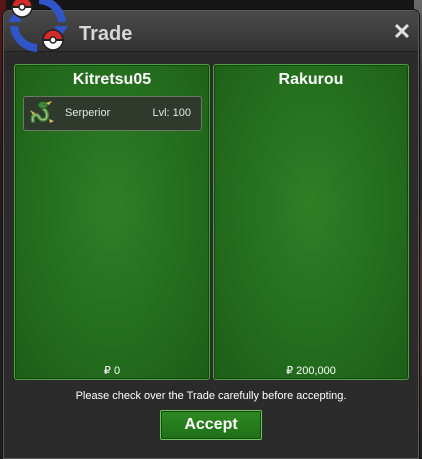 The height and width of the screenshot is (459, 422). What do you see at coordinates (112, 79) in the screenshot?
I see `my-trainer-name: Kitretsu05` at bounding box center [112, 79].